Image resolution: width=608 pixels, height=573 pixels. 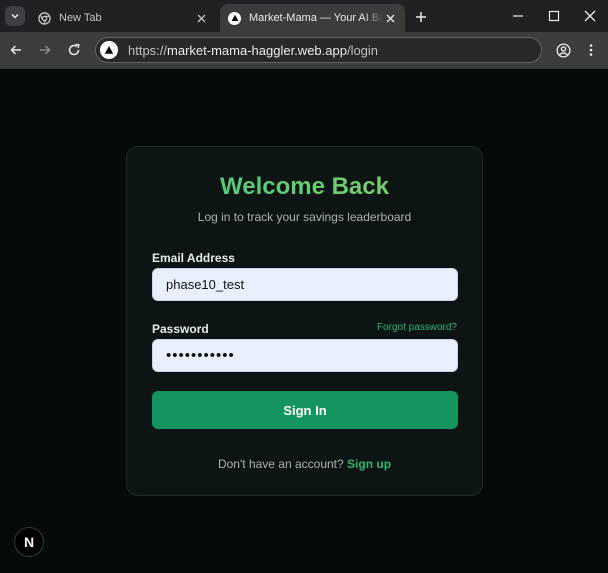 I want to click on tab-new-tab: New Tab, so click(x=123, y=18).